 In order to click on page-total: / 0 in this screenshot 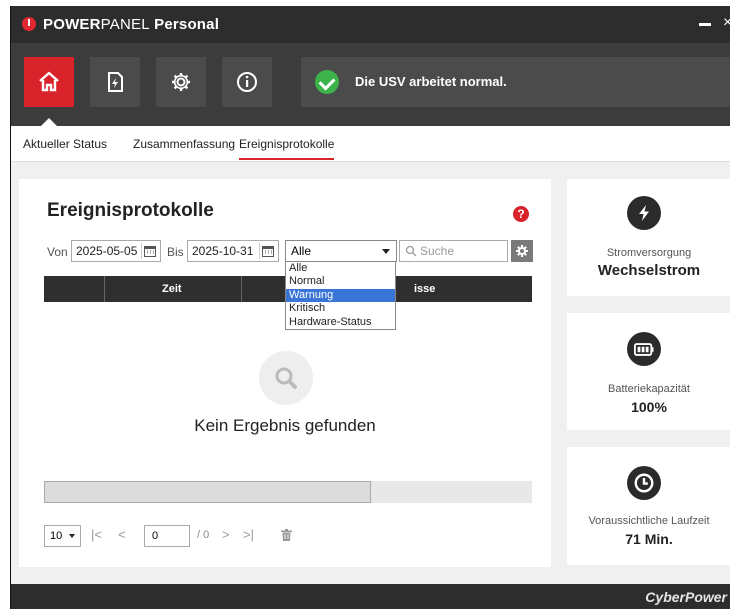, I will do `click(203, 535)`.